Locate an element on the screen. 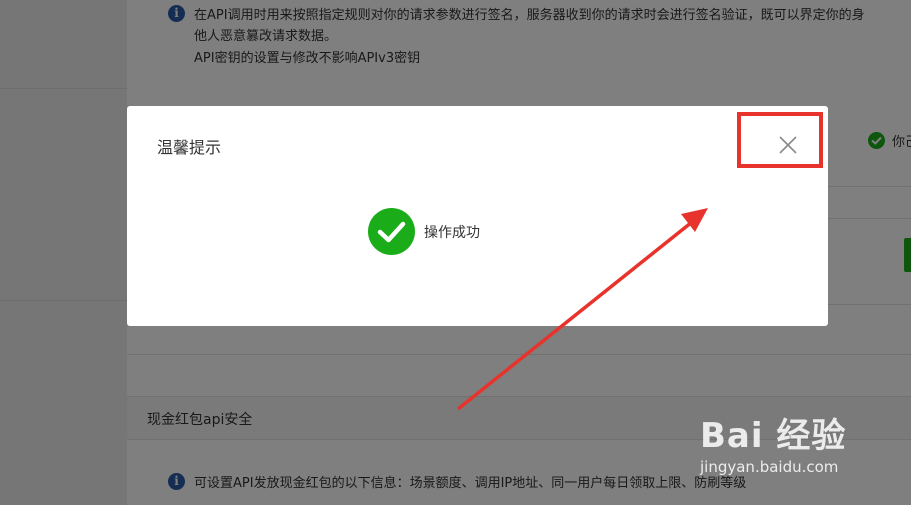 The width and height of the screenshot is (911, 505). watermark-logo: Bai 经验 jingyan.baidu.com is located at coordinates (790, 440).